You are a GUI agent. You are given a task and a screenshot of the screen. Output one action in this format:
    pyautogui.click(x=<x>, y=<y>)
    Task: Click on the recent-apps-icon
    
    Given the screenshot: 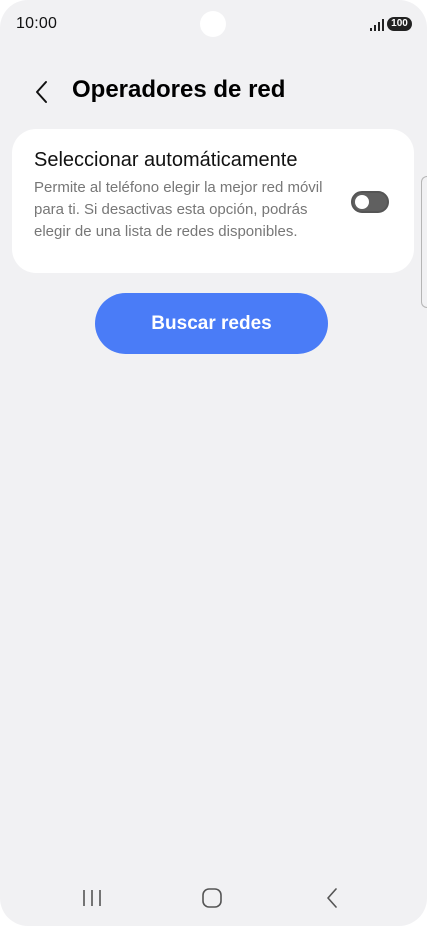 What is the action you would take?
    pyautogui.click(x=92, y=898)
    